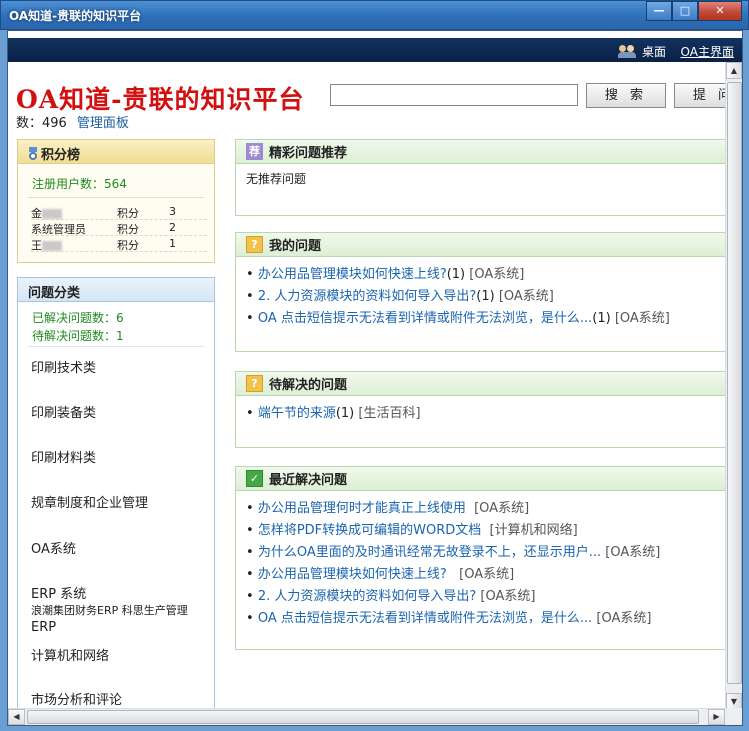  What do you see at coordinates (480, 245) in the screenshot?
I see `my-questions-header: ? 我的问题` at bounding box center [480, 245].